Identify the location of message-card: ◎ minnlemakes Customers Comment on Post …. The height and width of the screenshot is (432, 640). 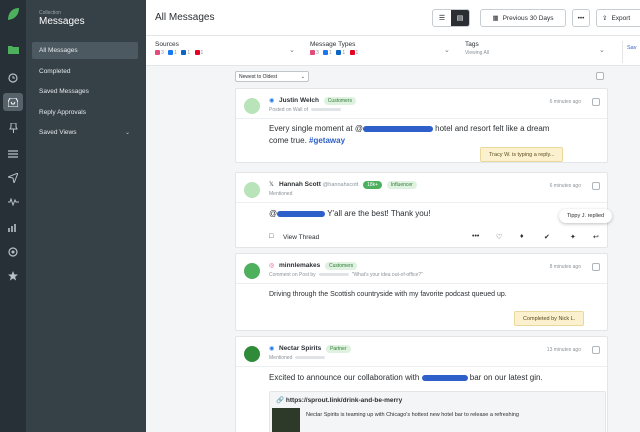
(421, 292).